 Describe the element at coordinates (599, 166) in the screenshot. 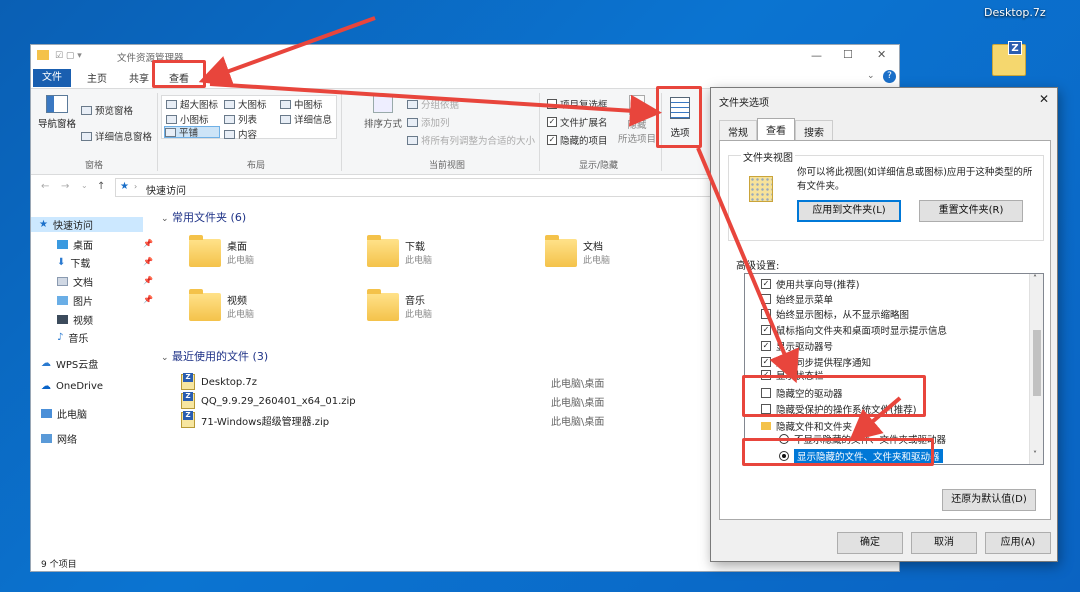

I see `showhide-group-label: 显示/隐藏` at that location.